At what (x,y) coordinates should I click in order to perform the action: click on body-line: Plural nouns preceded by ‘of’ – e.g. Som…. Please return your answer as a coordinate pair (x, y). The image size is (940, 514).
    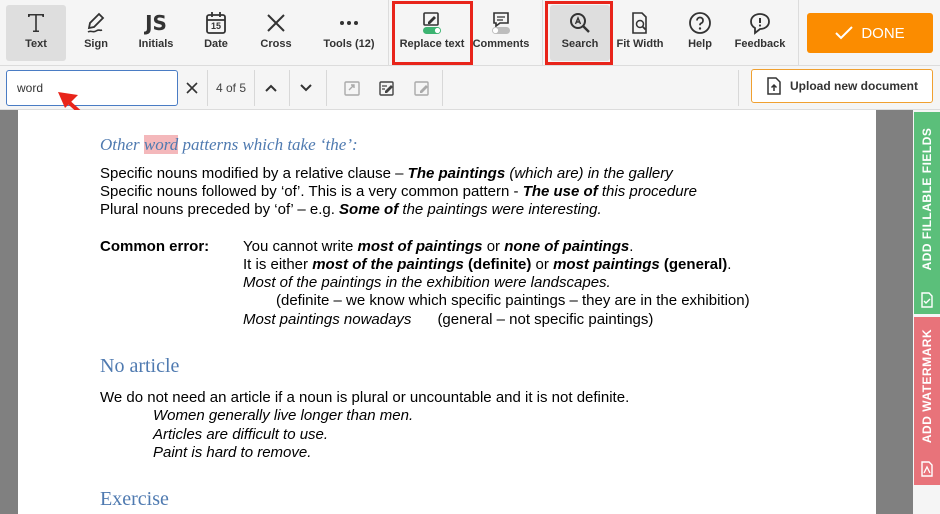
    Looking at the image, I should click on (351, 209).